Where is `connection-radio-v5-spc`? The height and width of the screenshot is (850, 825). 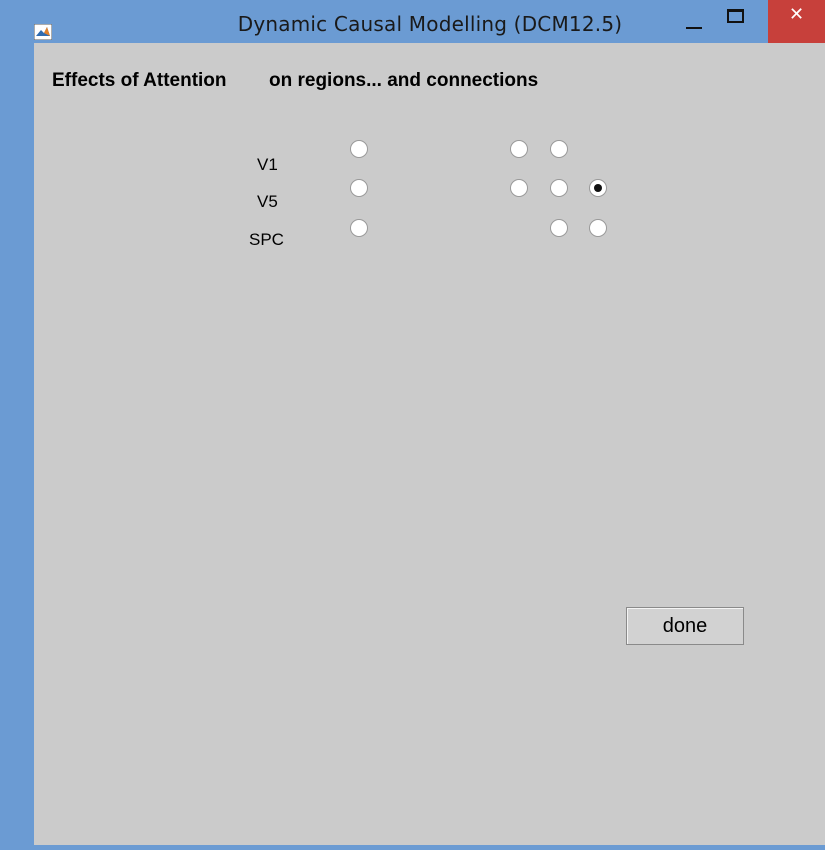
connection-radio-v5-spc is located at coordinates (598, 188).